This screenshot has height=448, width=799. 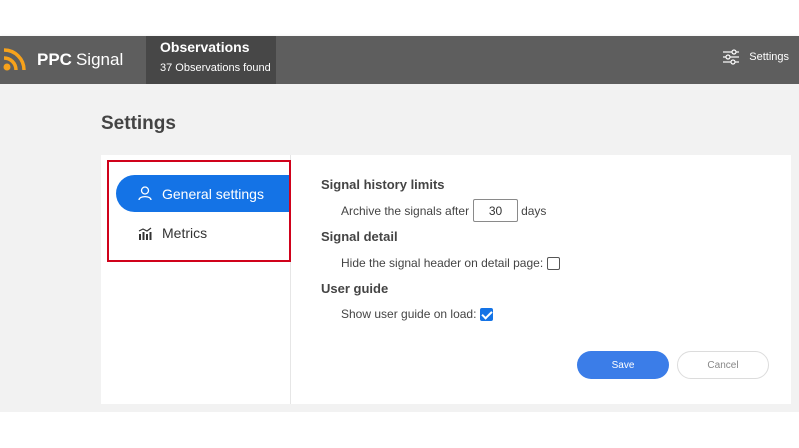 I want to click on archive-row: Archive the signals after days, so click(x=443, y=210).